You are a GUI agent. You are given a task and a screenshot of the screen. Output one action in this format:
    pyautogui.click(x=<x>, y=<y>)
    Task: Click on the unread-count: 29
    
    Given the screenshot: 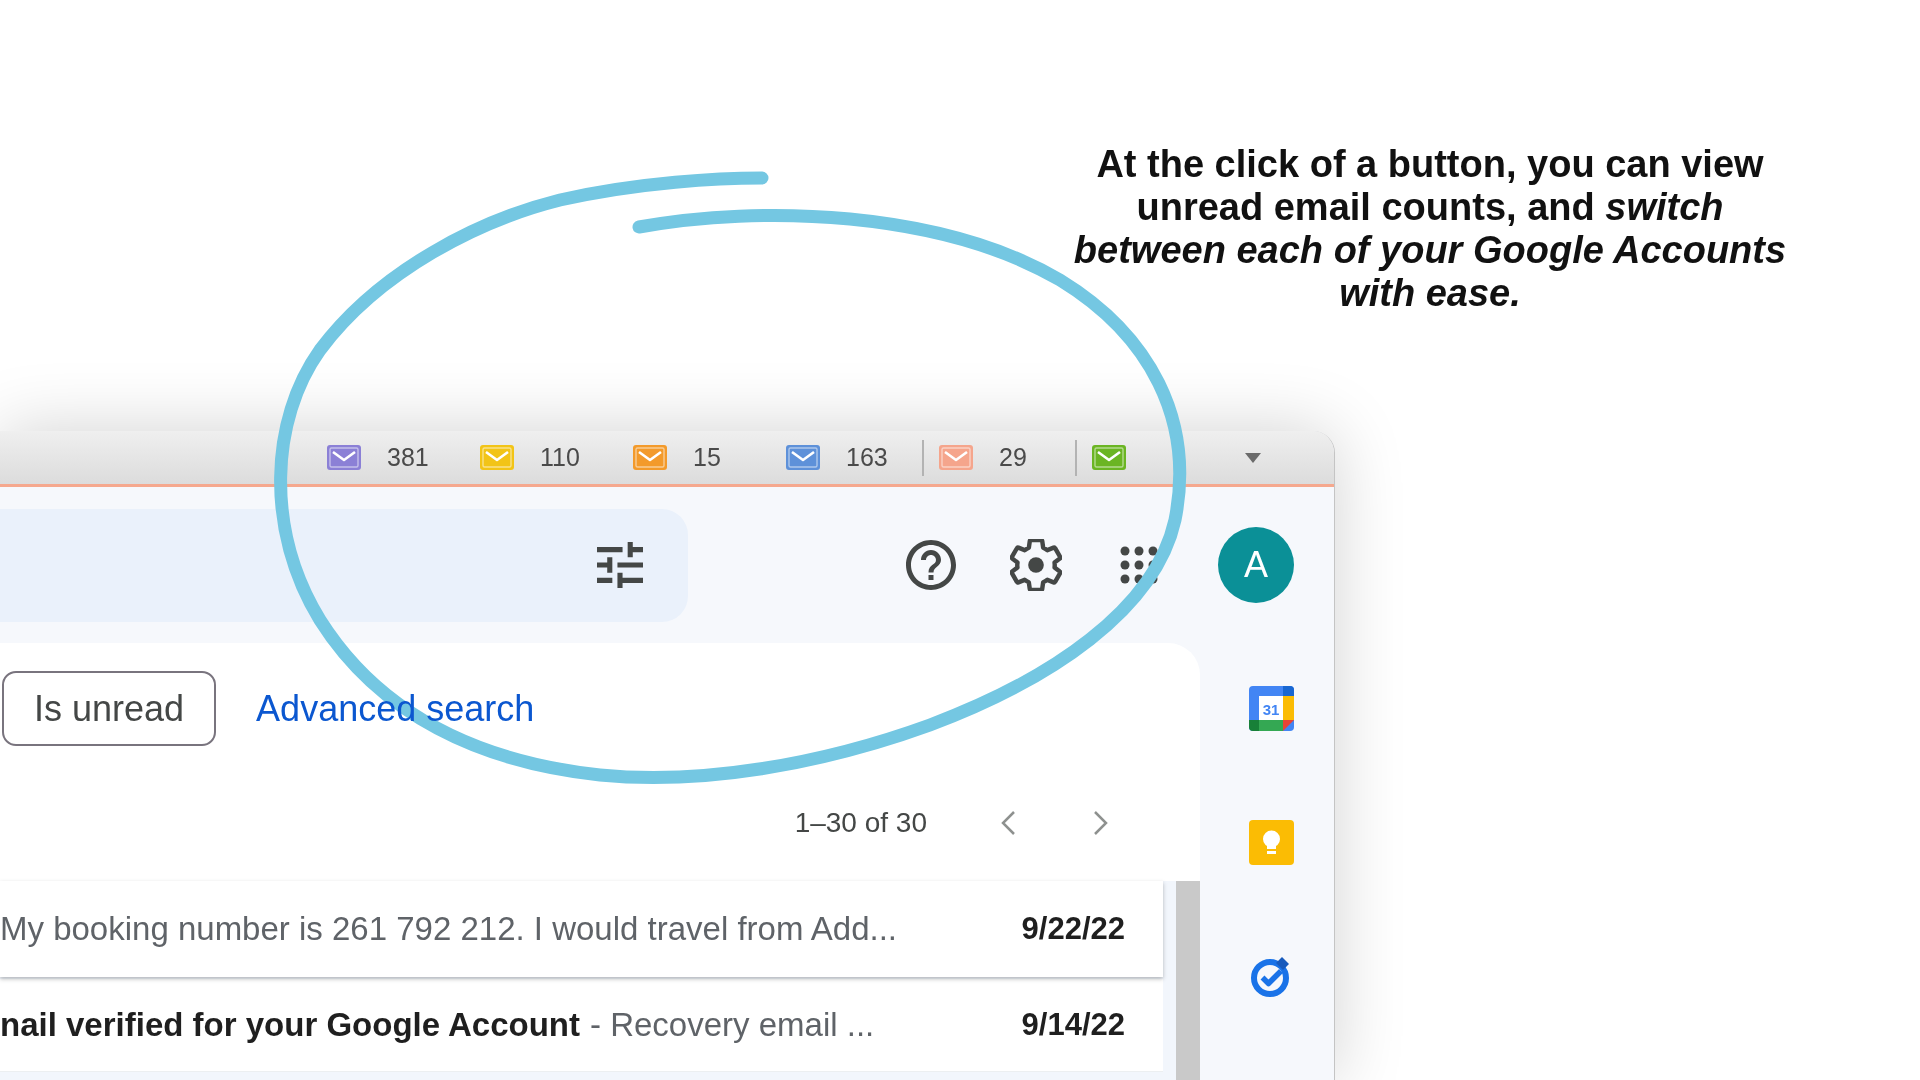 What is the action you would take?
    pyautogui.click(x=1013, y=457)
    